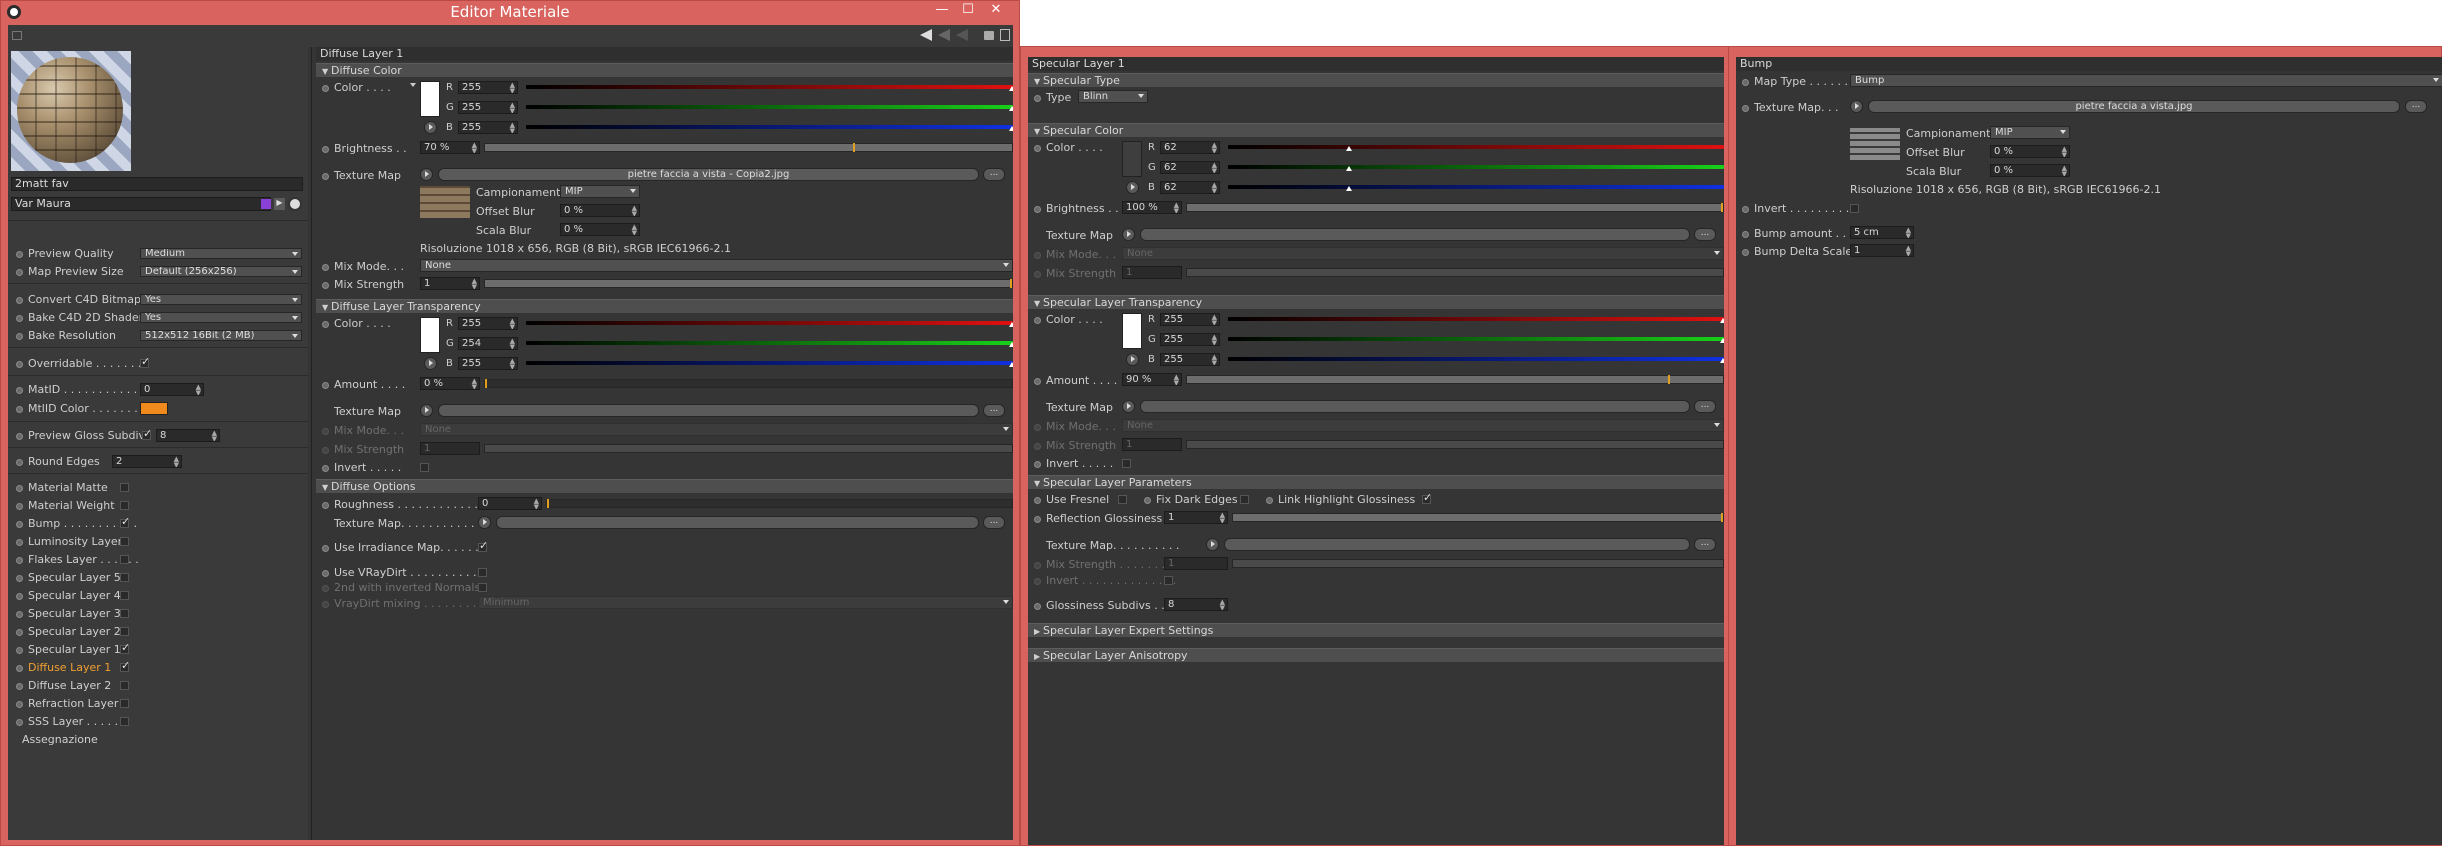  What do you see at coordinates (748, 383) in the screenshot?
I see `amount-bar` at bounding box center [748, 383].